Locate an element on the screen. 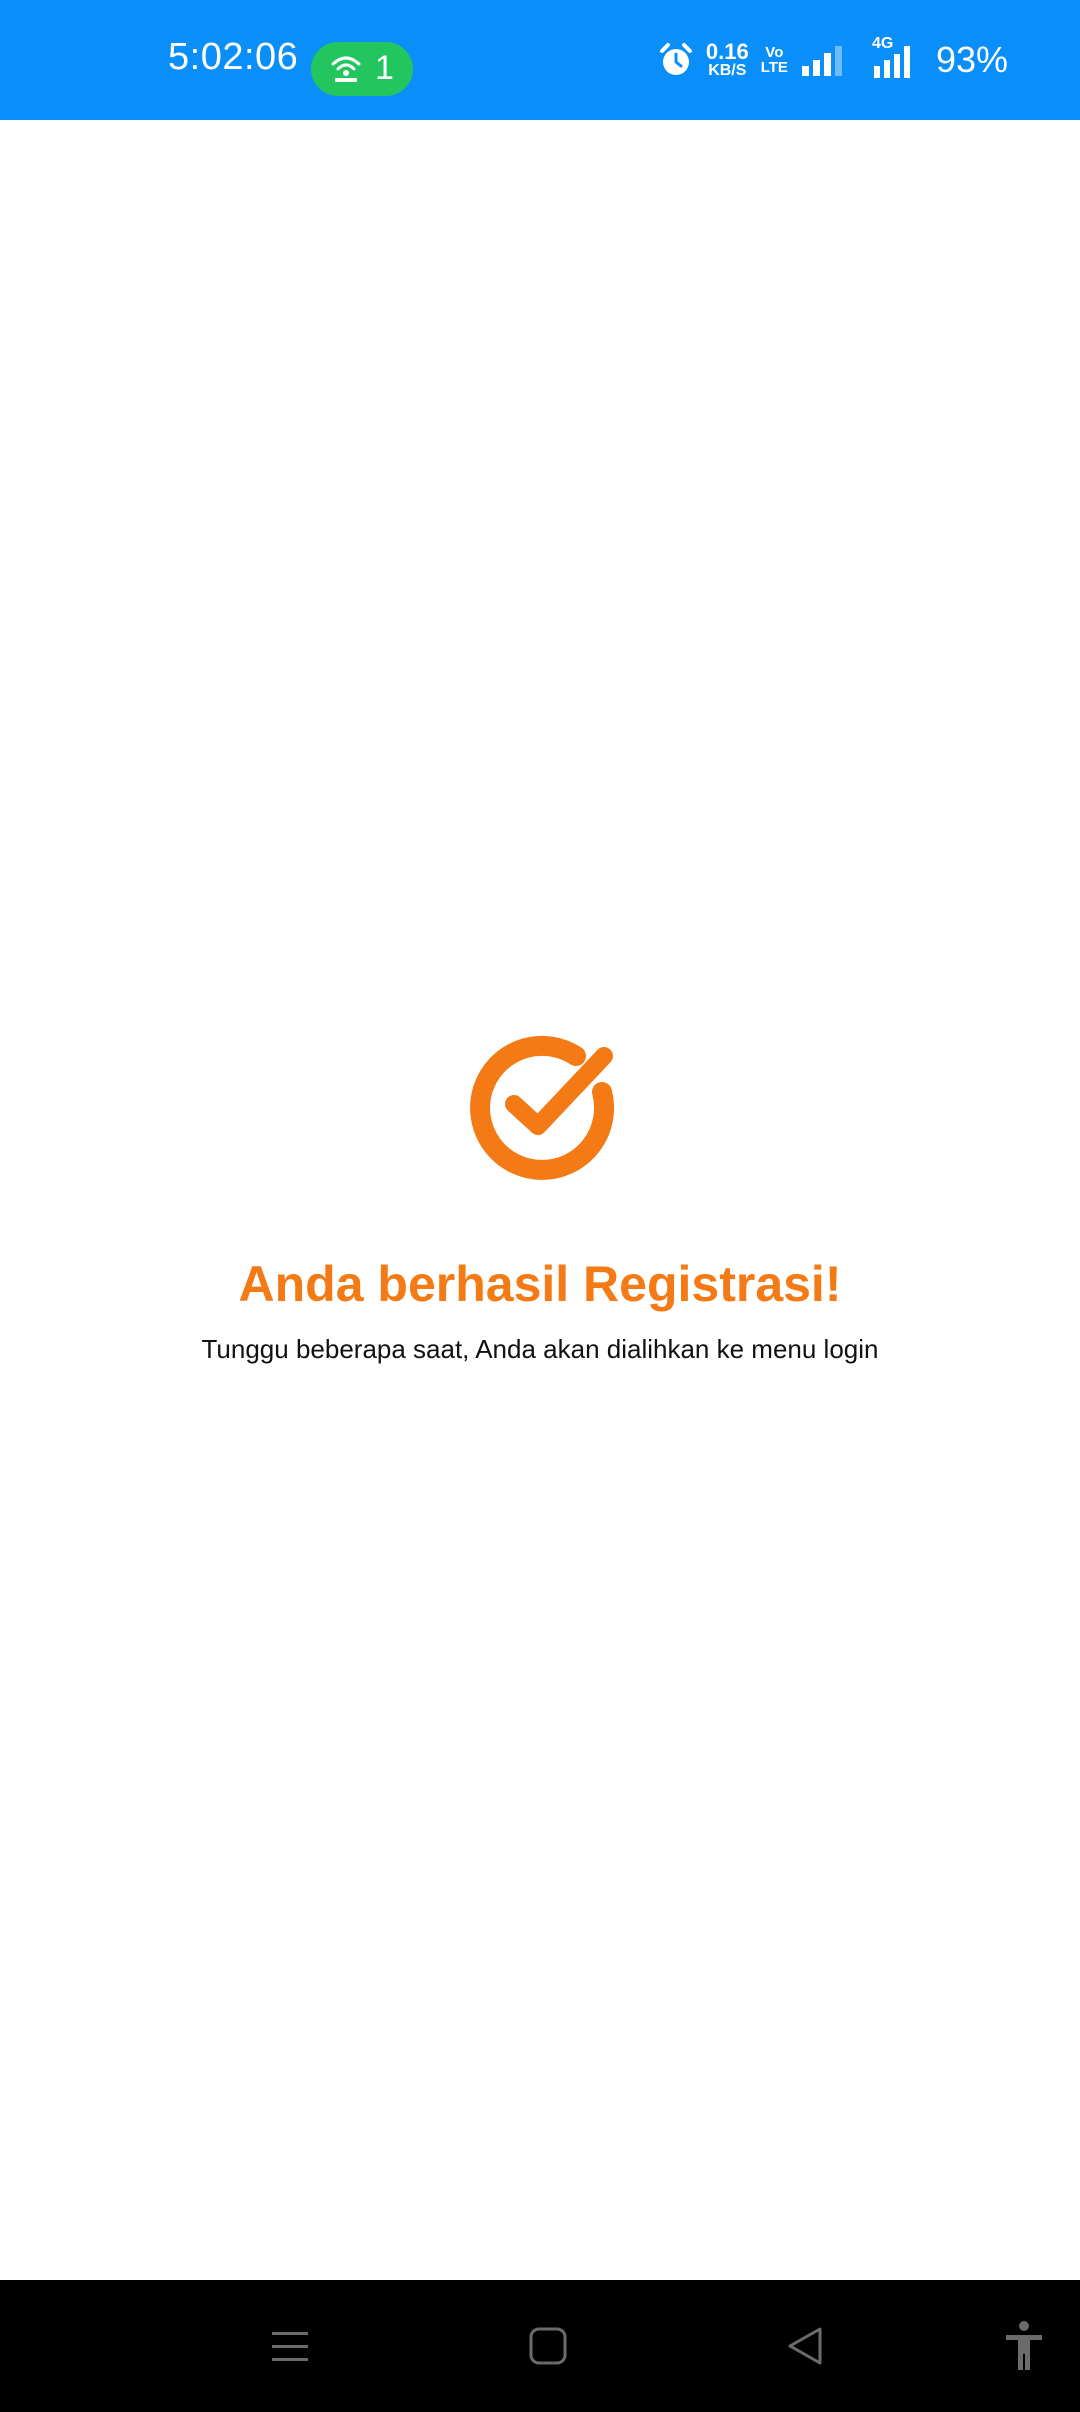 The image size is (1080, 2412). home-button is located at coordinates (548, 2346).